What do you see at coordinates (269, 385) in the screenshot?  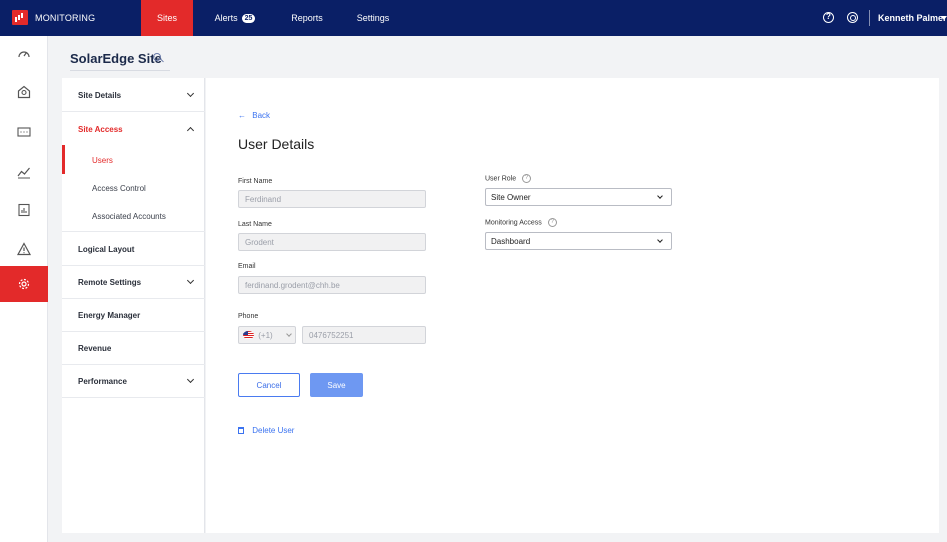 I see `cancel-button: Cancel` at bounding box center [269, 385].